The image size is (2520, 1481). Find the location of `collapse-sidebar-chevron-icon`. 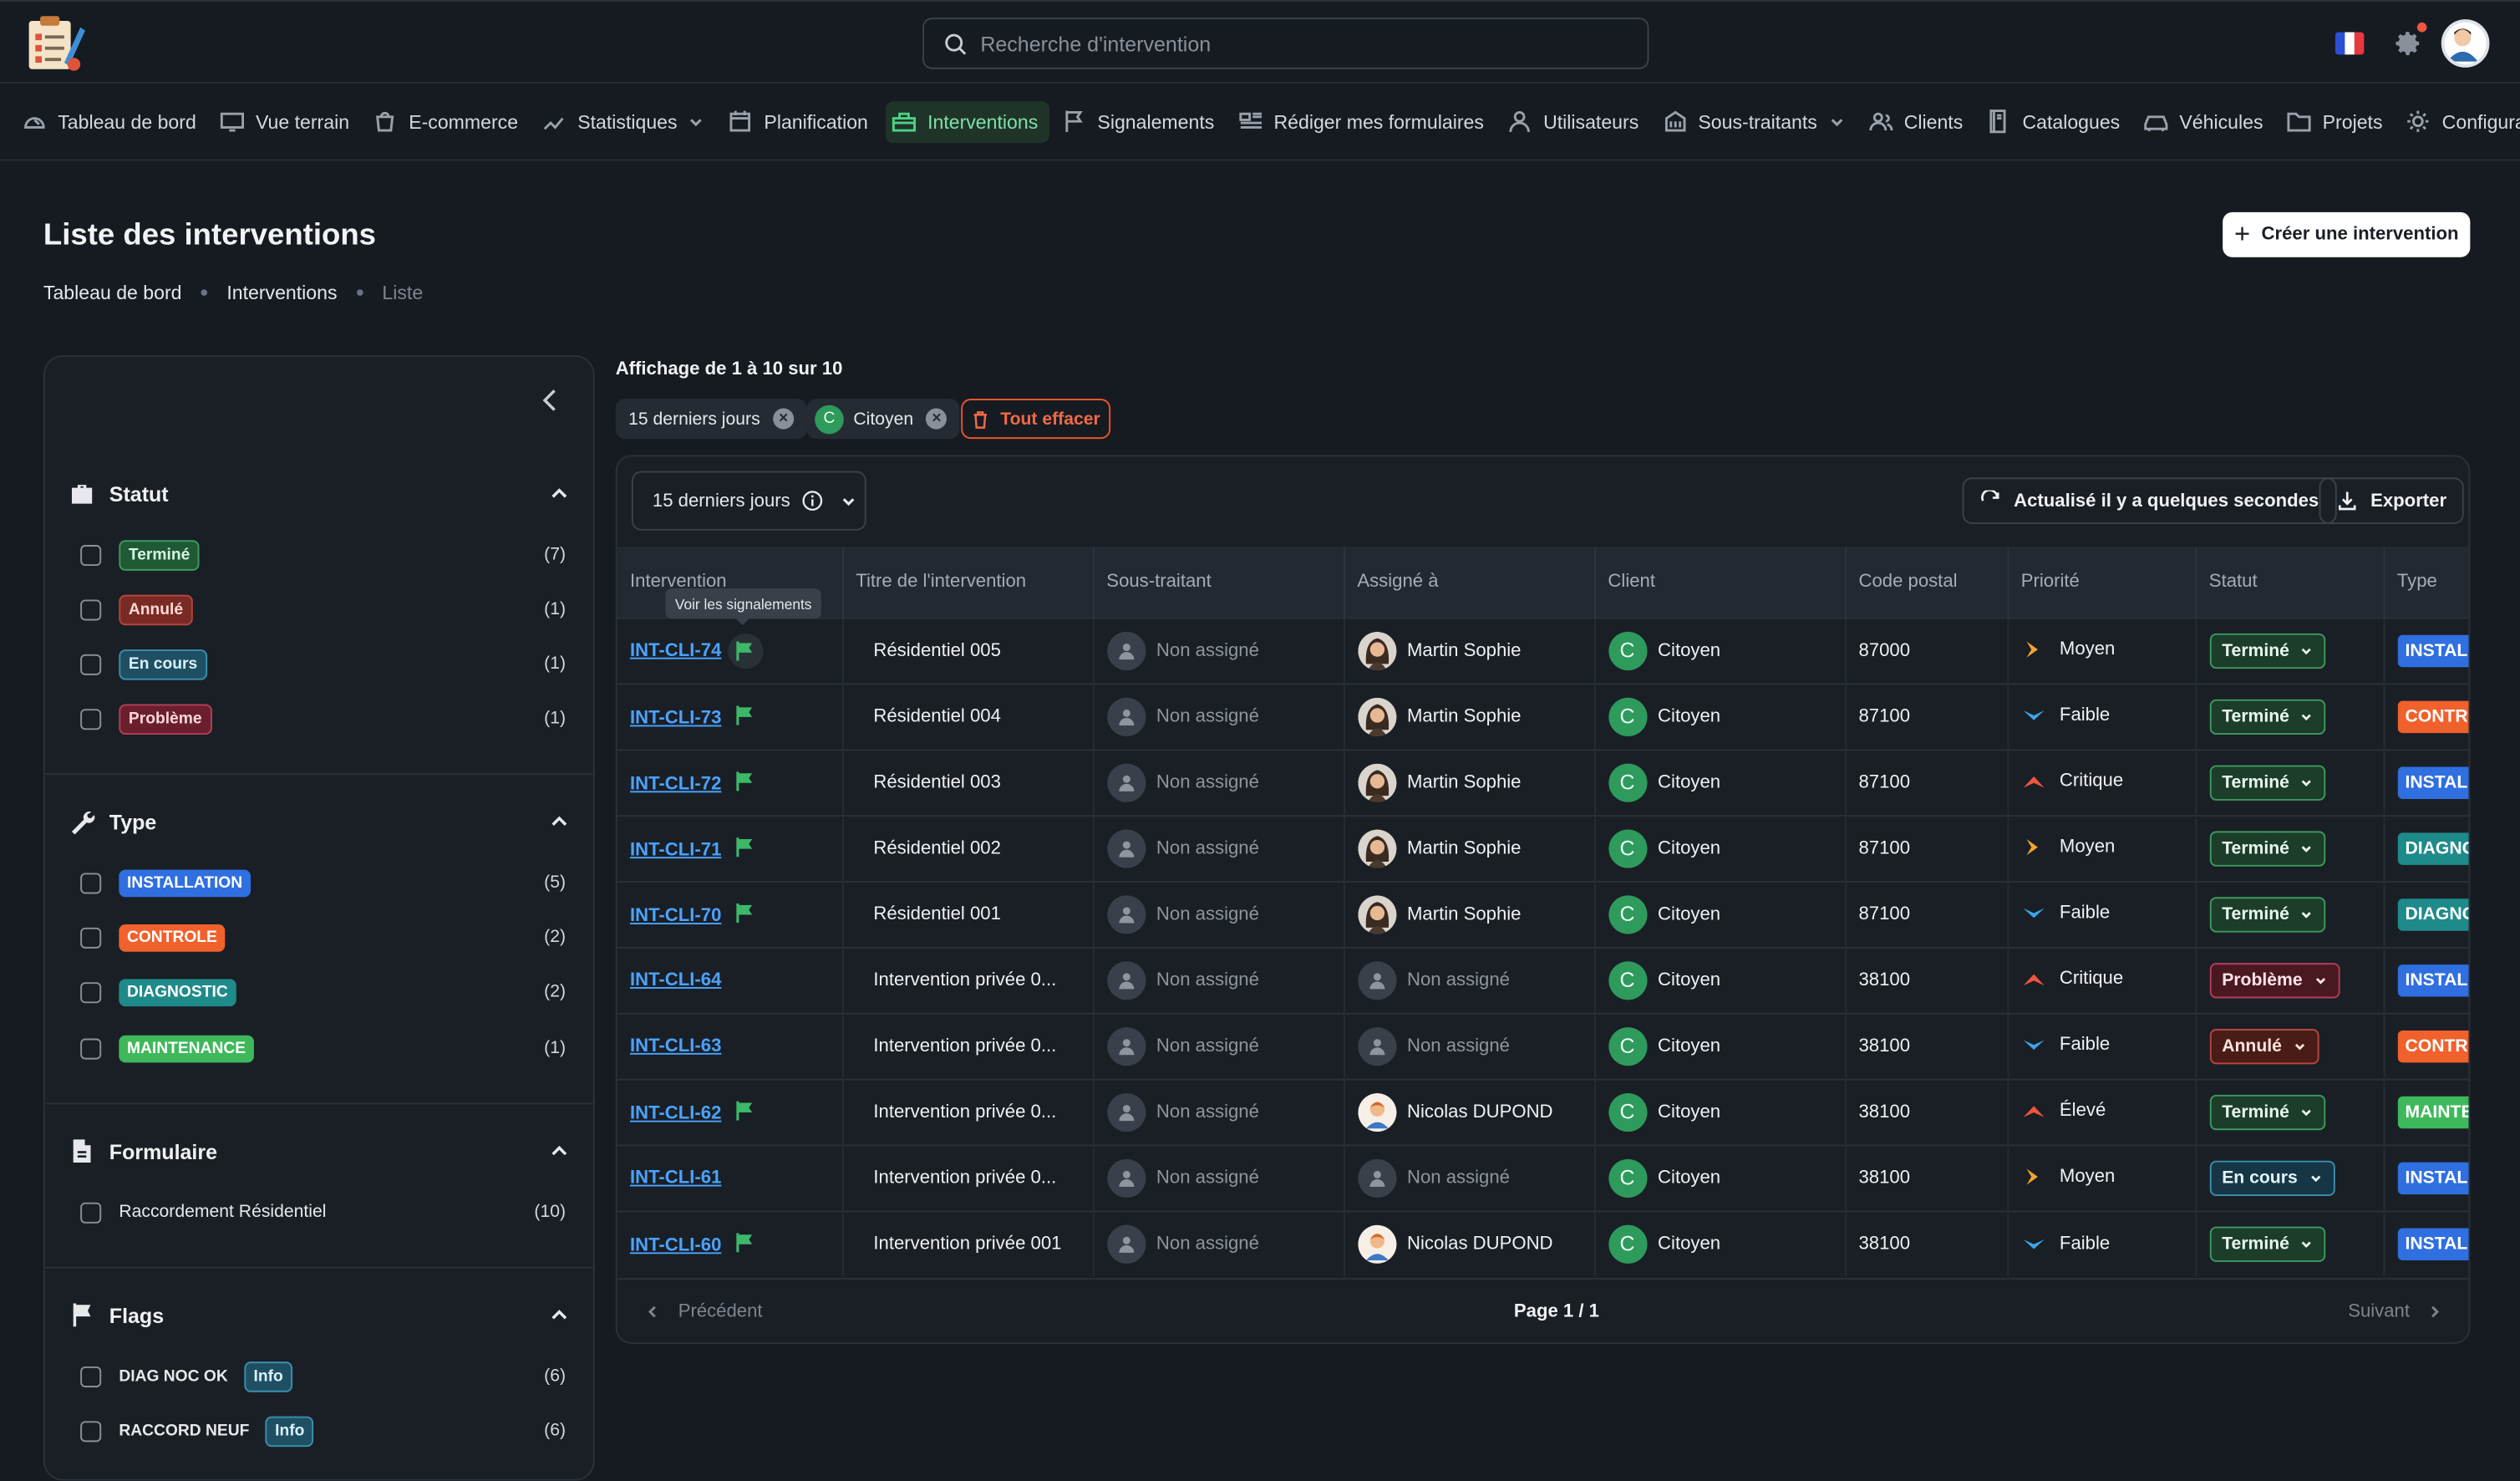

collapse-sidebar-chevron-icon is located at coordinates (549, 400).